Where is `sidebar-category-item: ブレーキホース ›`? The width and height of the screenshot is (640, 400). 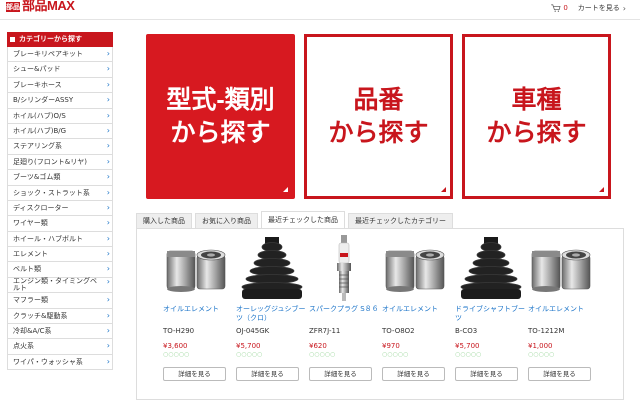
sidebar-category-item: ブレーキホース › is located at coordinates (60, 85).